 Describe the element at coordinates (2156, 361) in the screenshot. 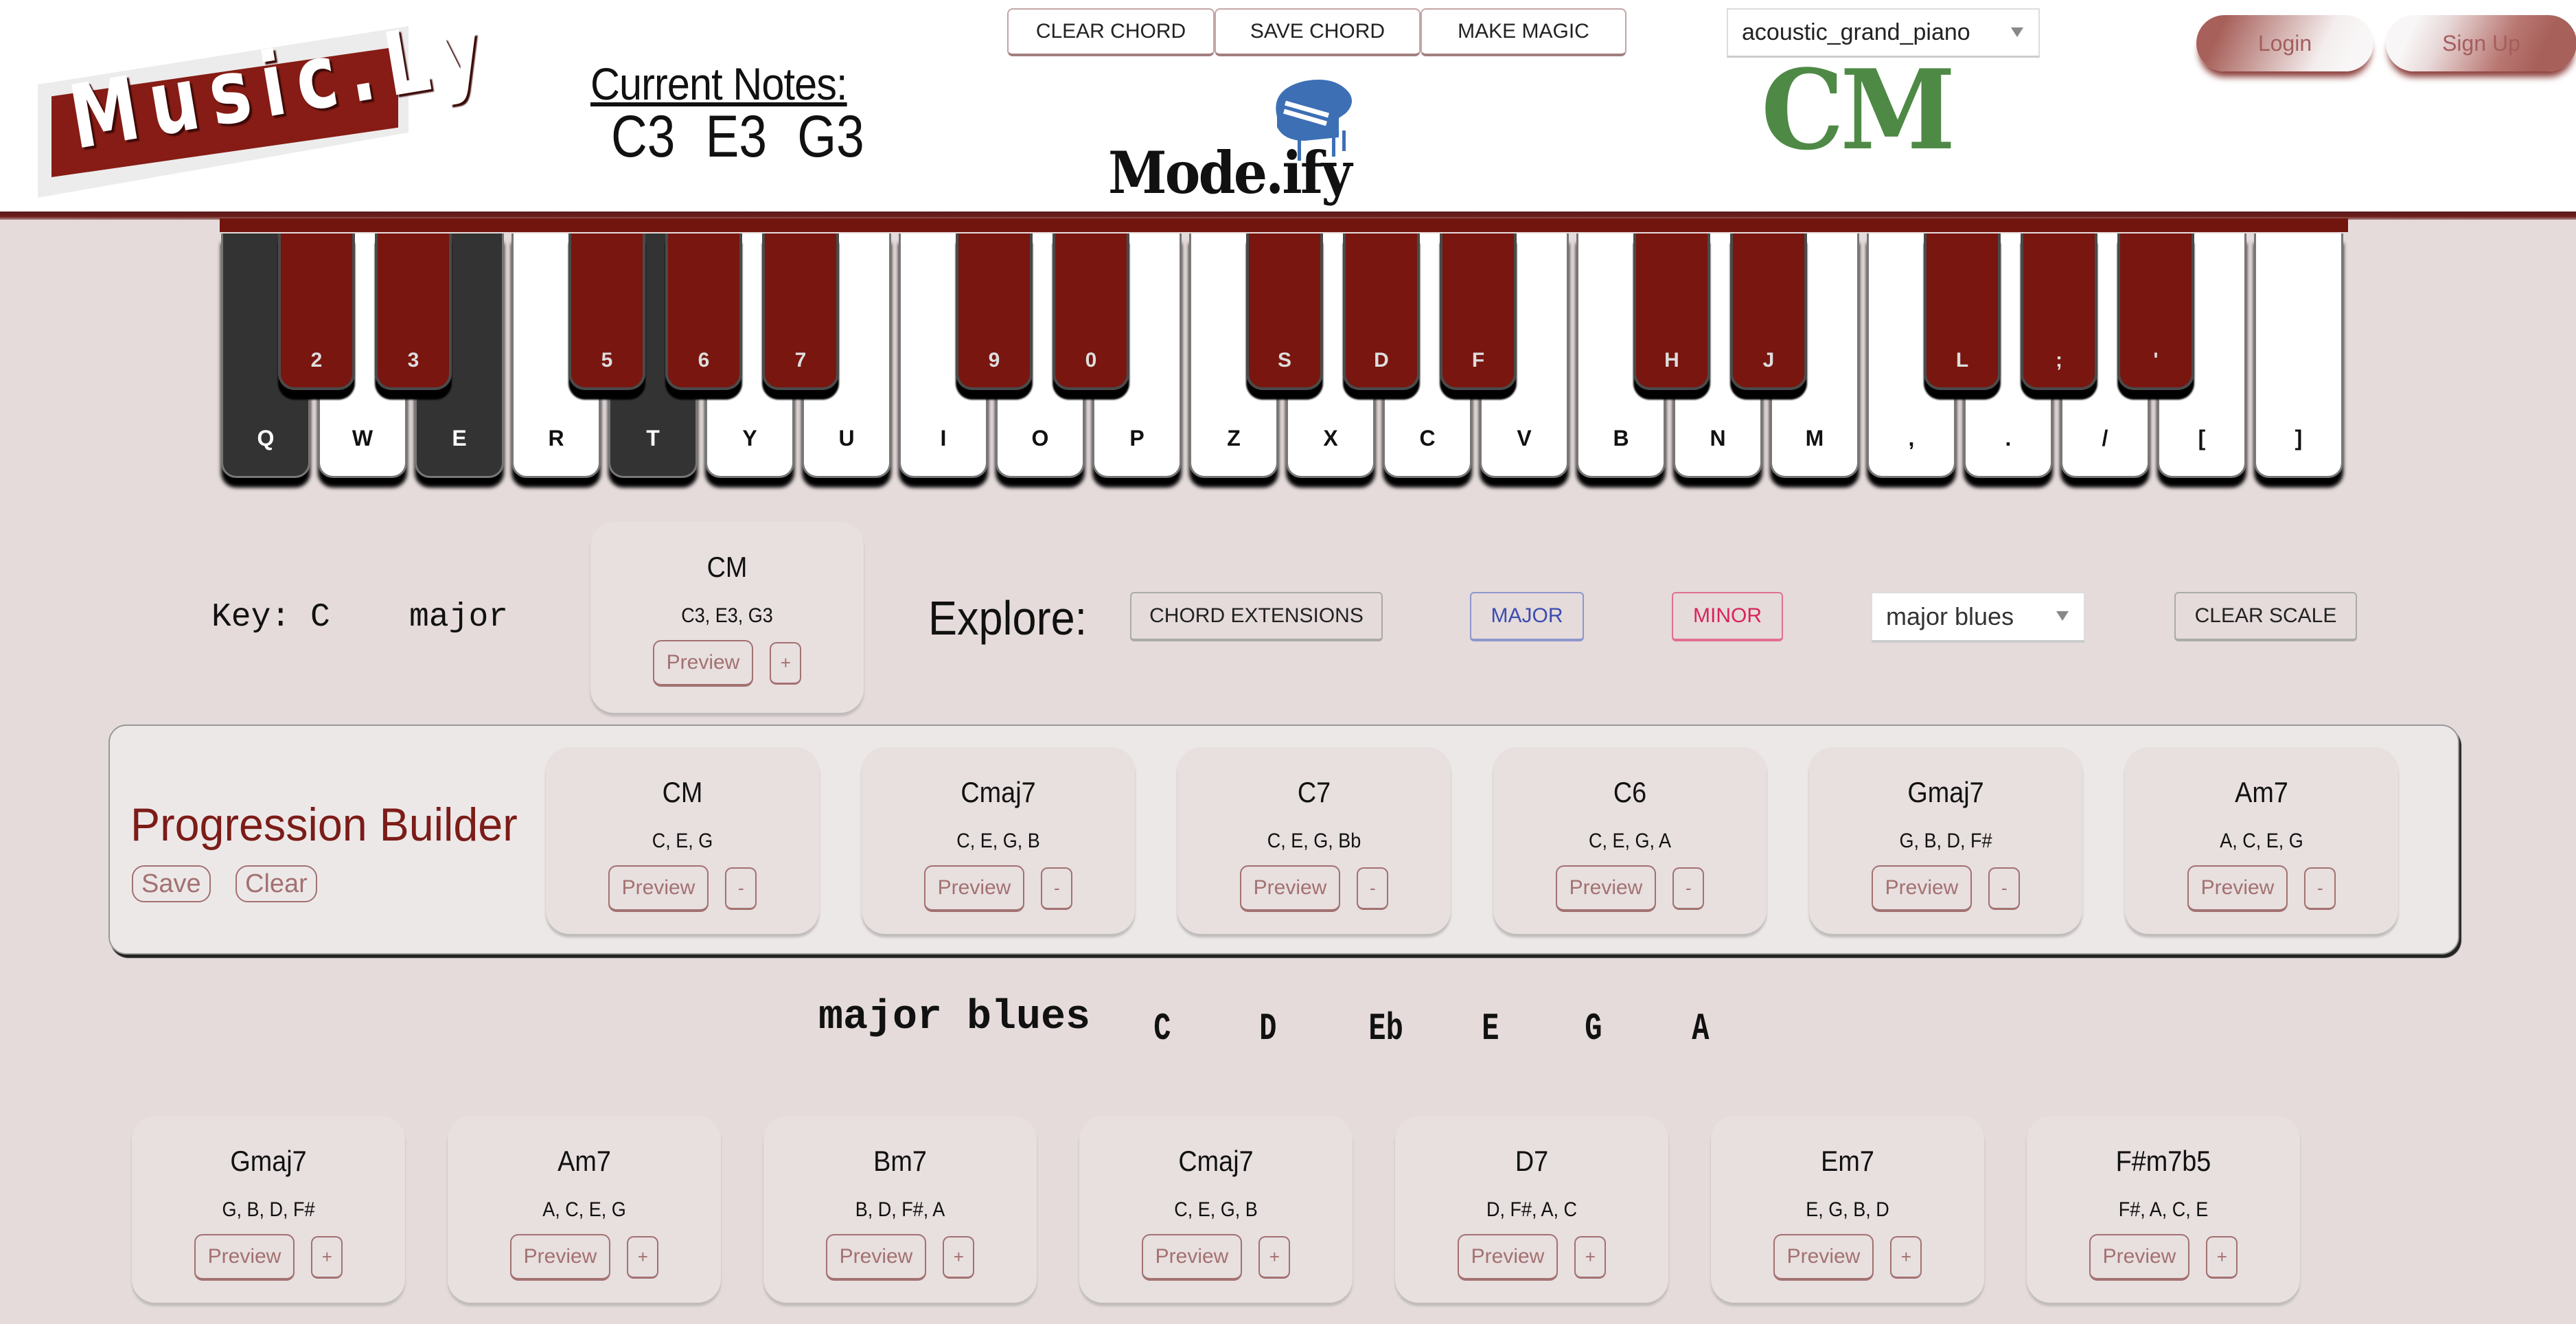

I see `key-label: '` at that location.